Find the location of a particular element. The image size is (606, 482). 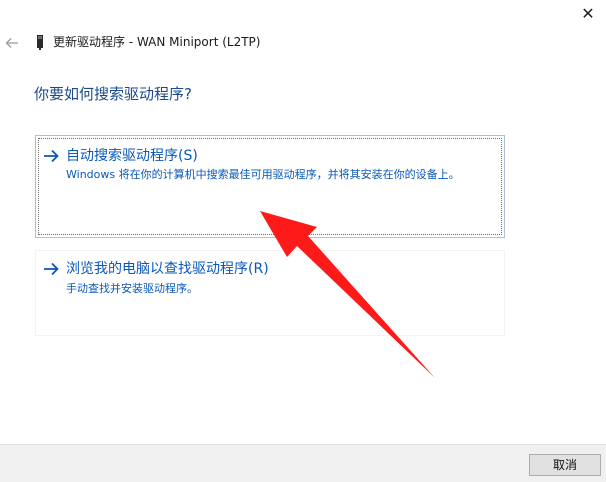

title-bar: ✕ is located at coordinates (303, 15).